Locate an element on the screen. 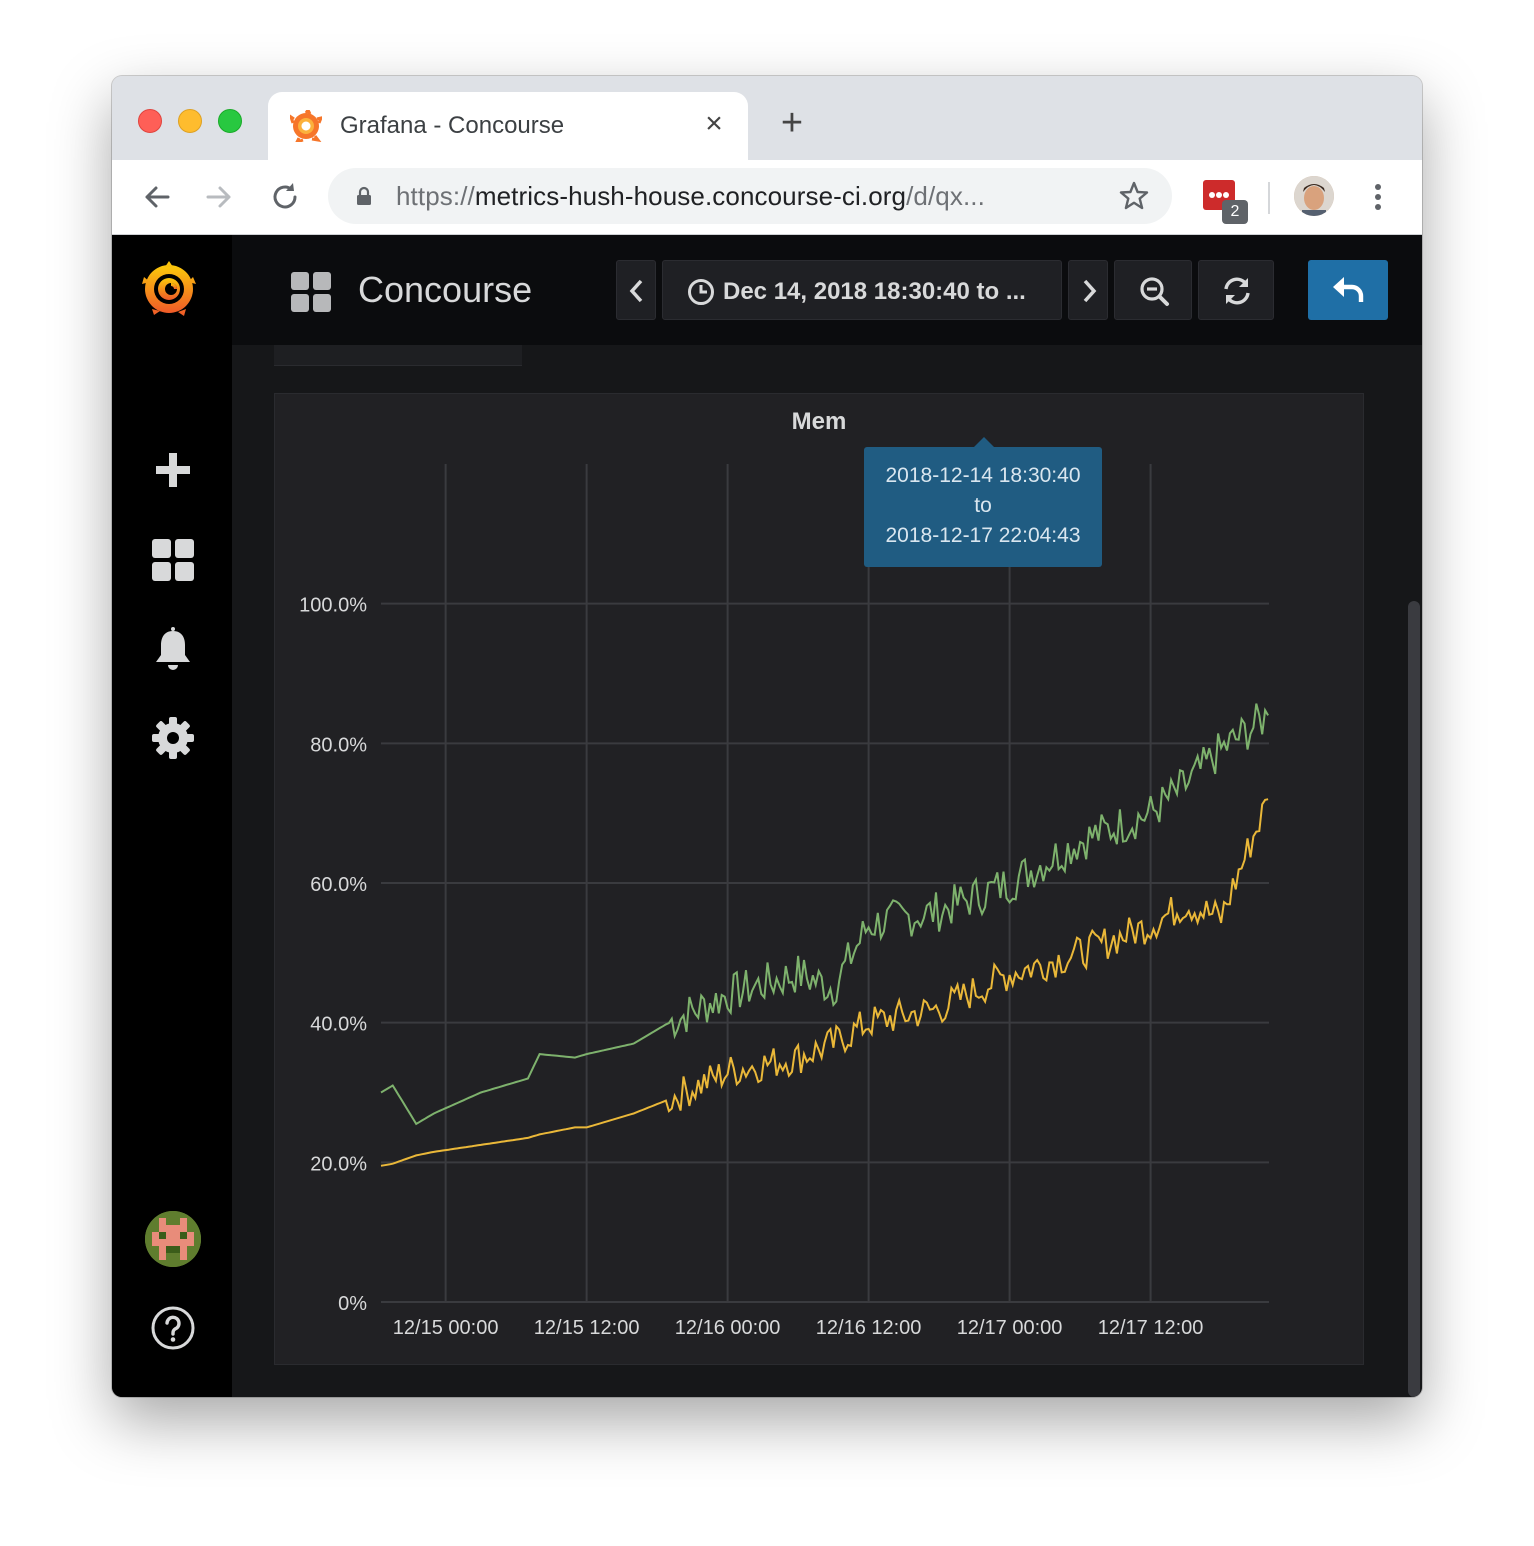 This screenshot has height=1546, width=1534. scrollbar is located at coordinates (1414, 999).